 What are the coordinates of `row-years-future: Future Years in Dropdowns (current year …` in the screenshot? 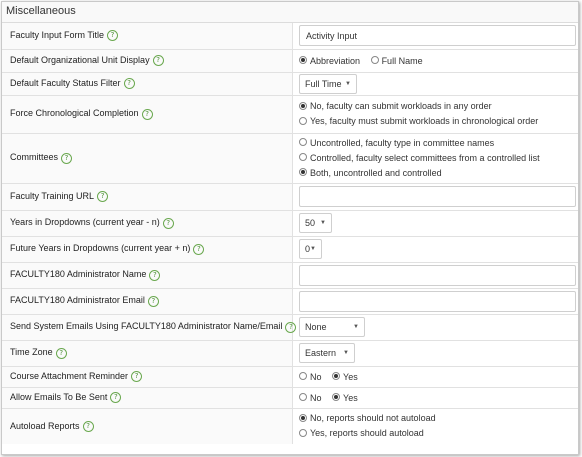 It's located at (290, 249).